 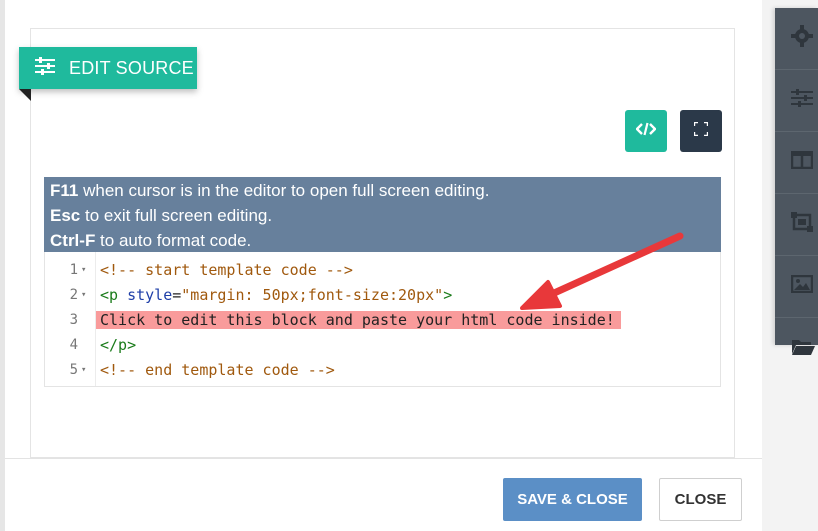 I want to click on line-number: 4, so click(x=73, y=345).